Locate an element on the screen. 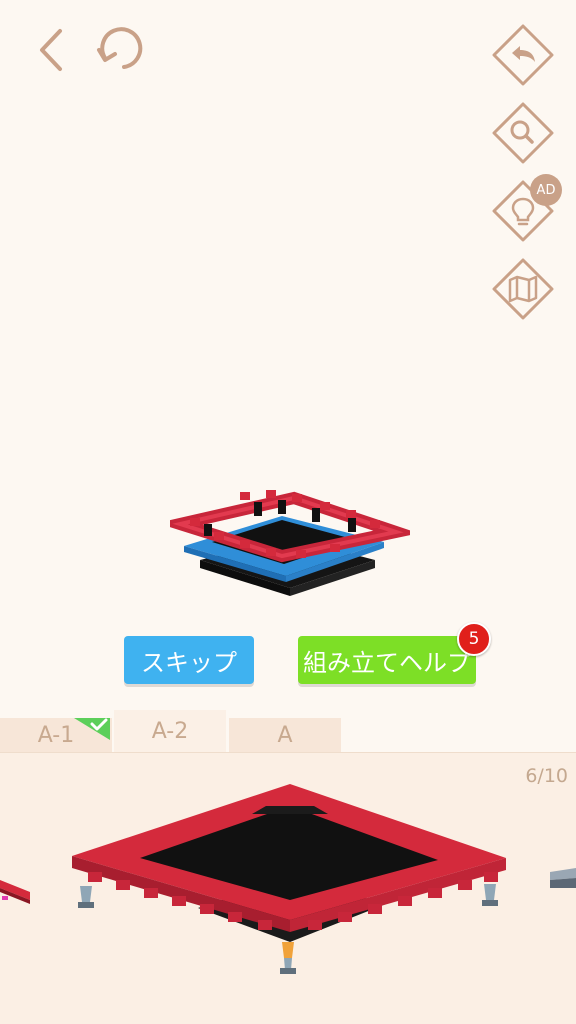 The height and width of the screenshot is (1024, 576). back-button is located at coordinates (52, 50).